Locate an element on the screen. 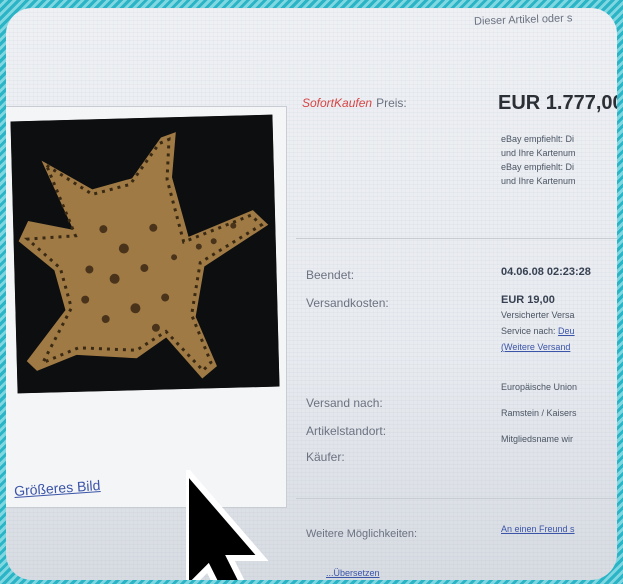  buy-it-now-label: SofortKaufen Preis: is located at coordinates (354, 103).